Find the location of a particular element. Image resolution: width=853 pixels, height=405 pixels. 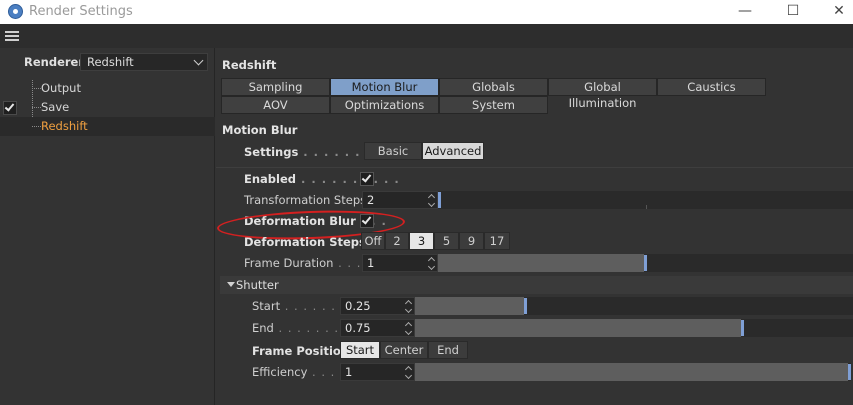

frame-duration-field: 1 is located at coordinates (400, 263).